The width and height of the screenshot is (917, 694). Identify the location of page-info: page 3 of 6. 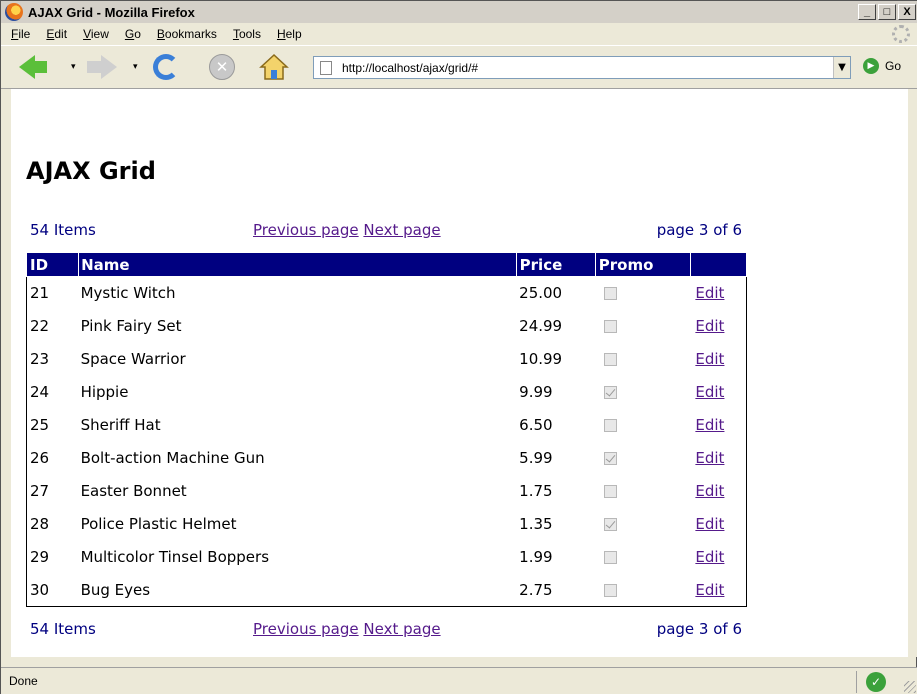
(699, 629).